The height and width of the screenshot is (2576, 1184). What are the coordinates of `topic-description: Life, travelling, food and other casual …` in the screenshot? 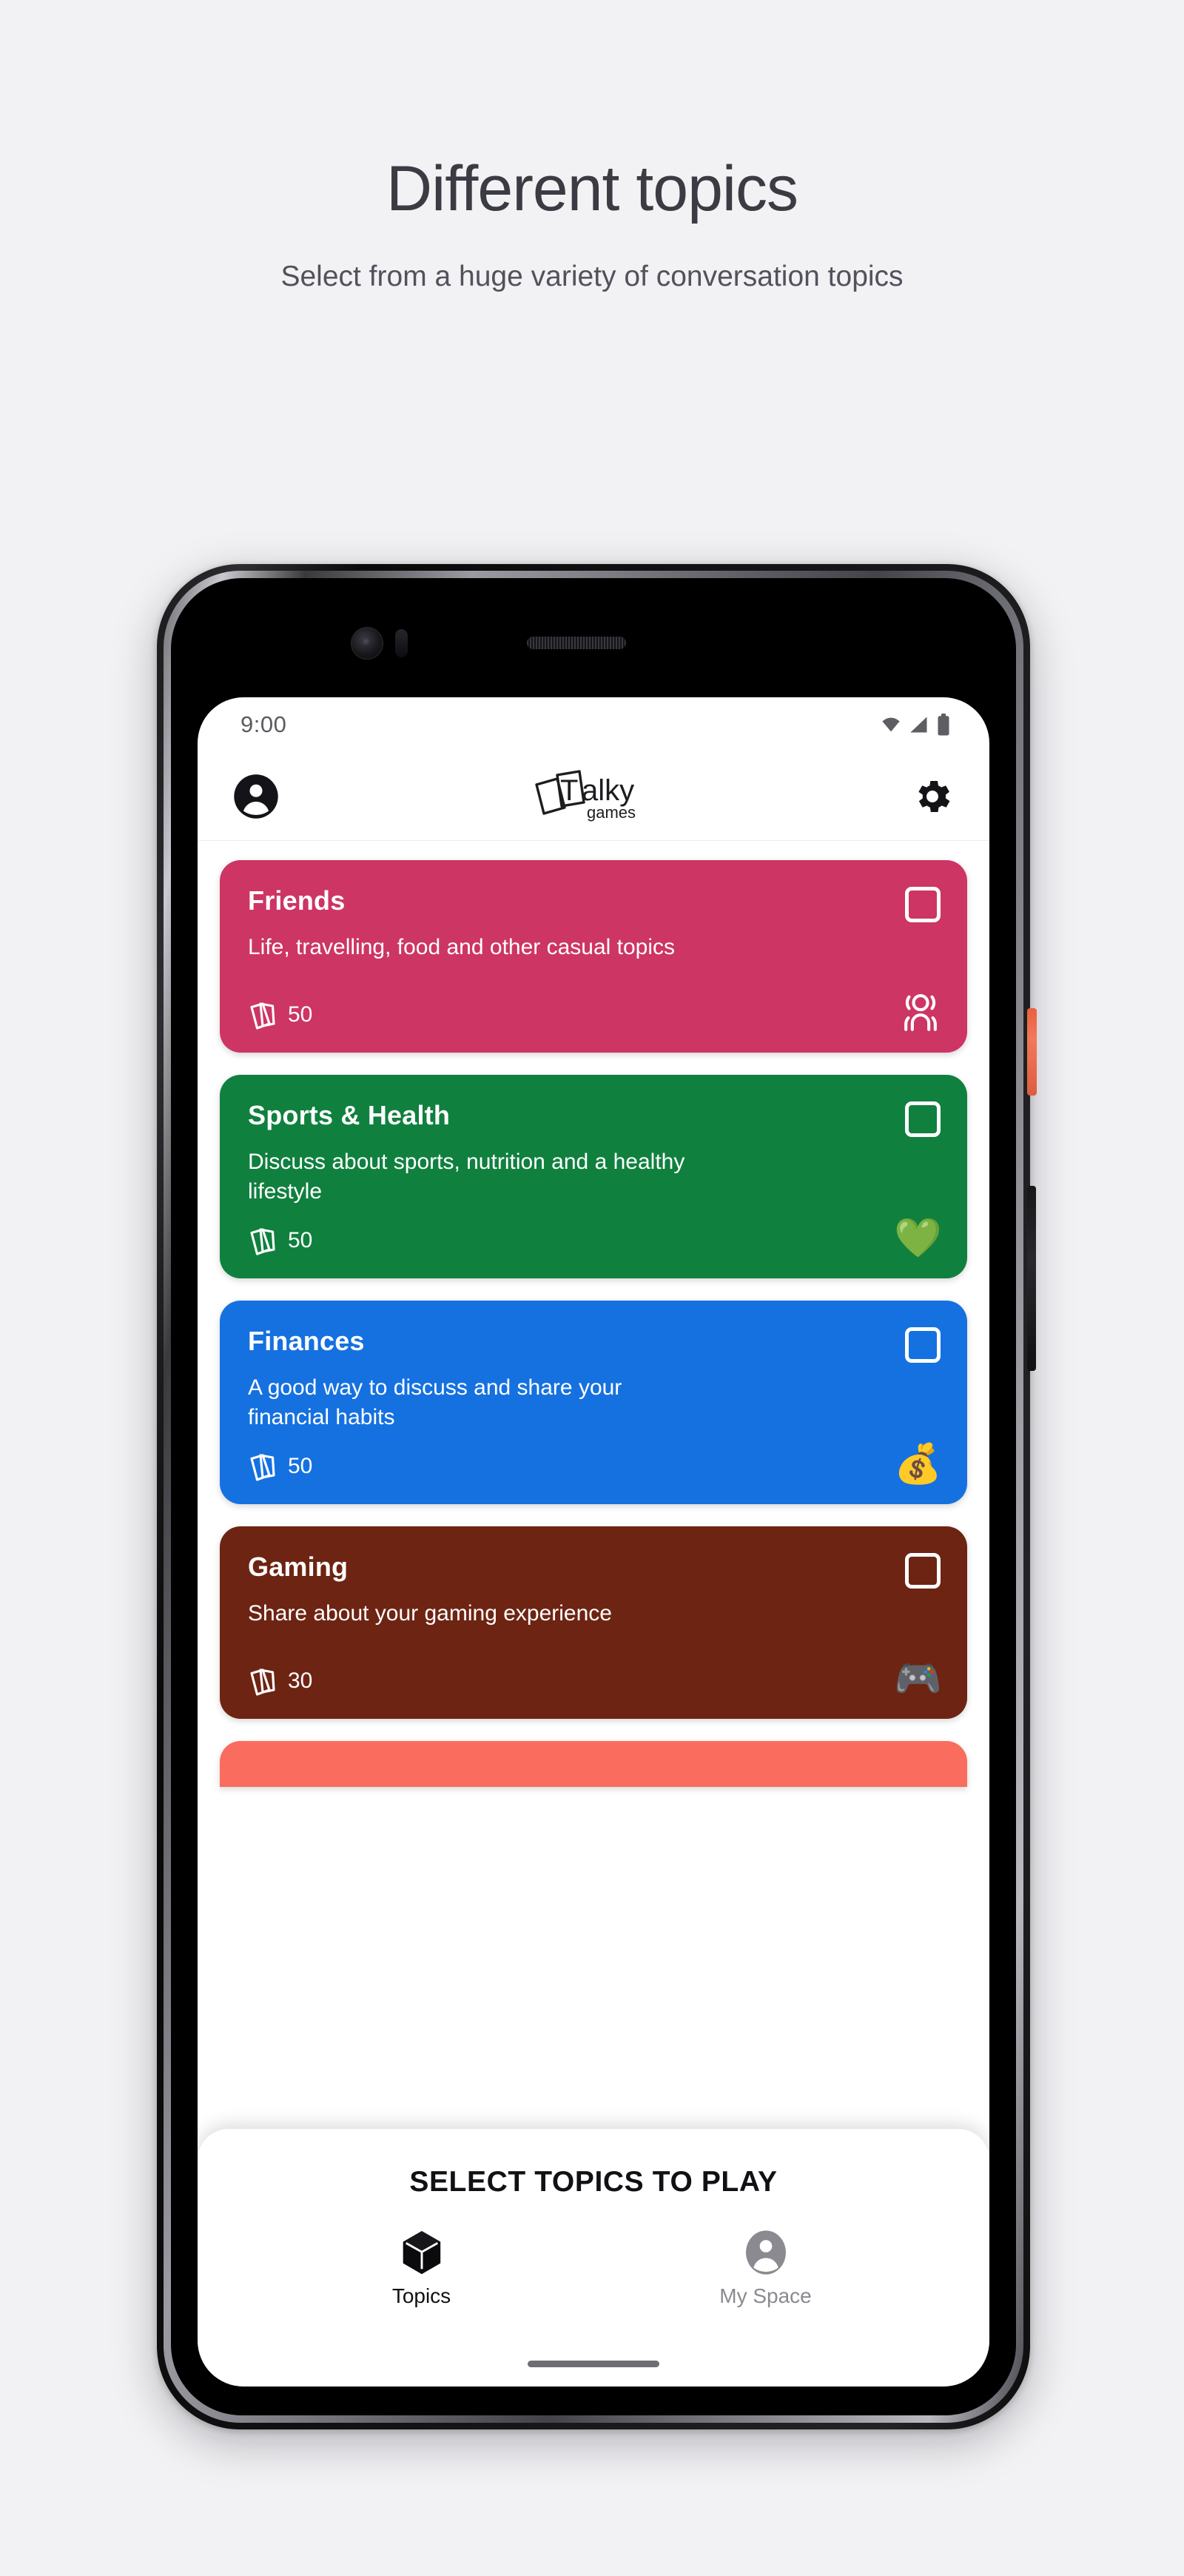 It's located at (462, 947).